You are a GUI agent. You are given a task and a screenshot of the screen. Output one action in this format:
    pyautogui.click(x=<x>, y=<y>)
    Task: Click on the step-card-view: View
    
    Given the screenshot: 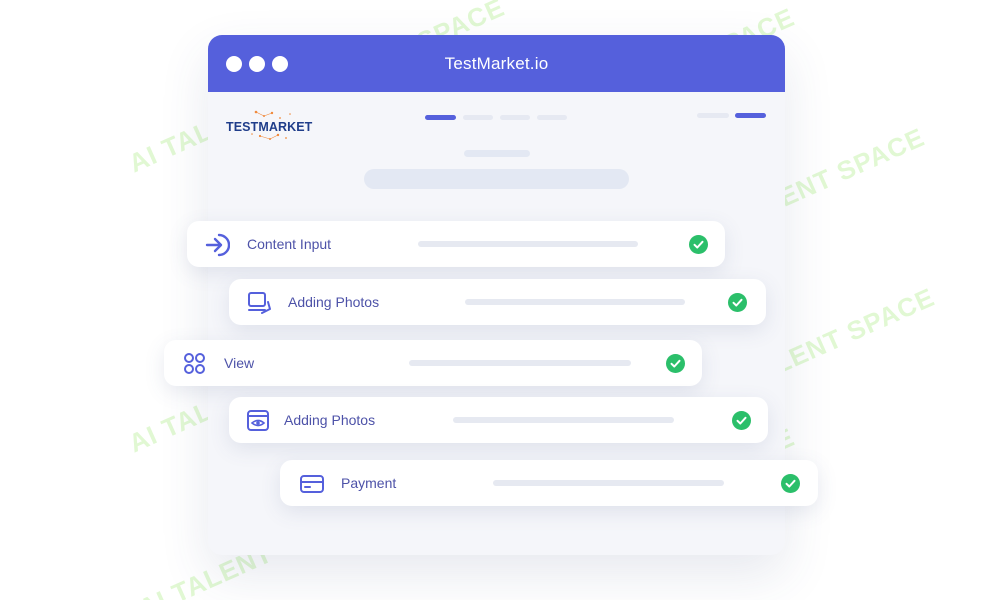 What is the action you would take?
    pyautogui.click(x=433, y=363)
    